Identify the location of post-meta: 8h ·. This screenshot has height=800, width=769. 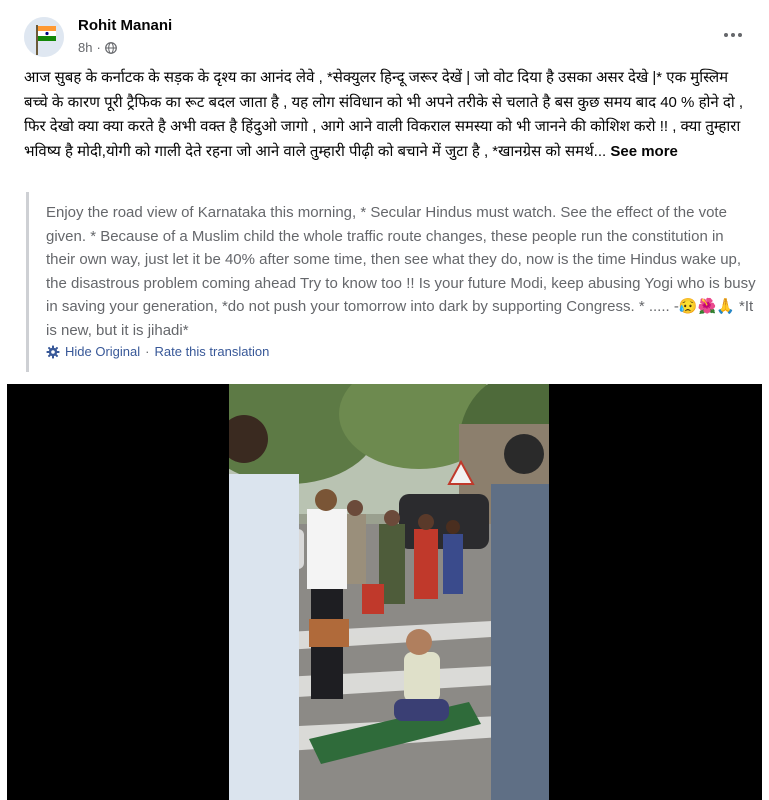
(97, 47).